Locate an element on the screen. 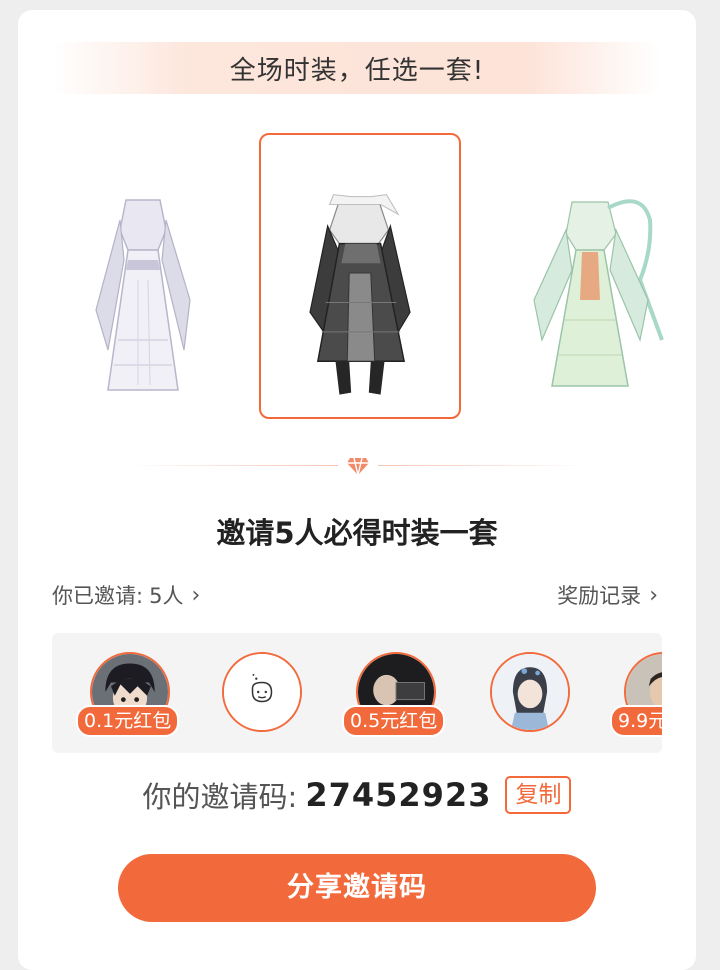  invite-code-label: 你的邀请码: is located at coordinates (220, 797).